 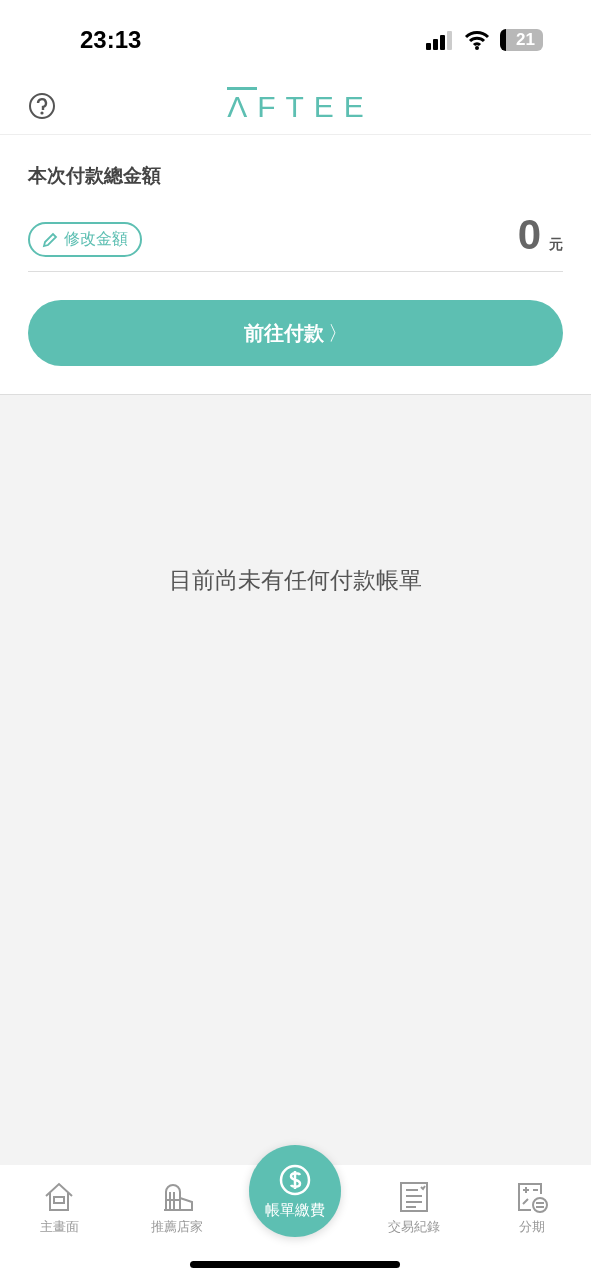 I want to click on edit-amount-button: 修改金額, so click(x=85, y=239).